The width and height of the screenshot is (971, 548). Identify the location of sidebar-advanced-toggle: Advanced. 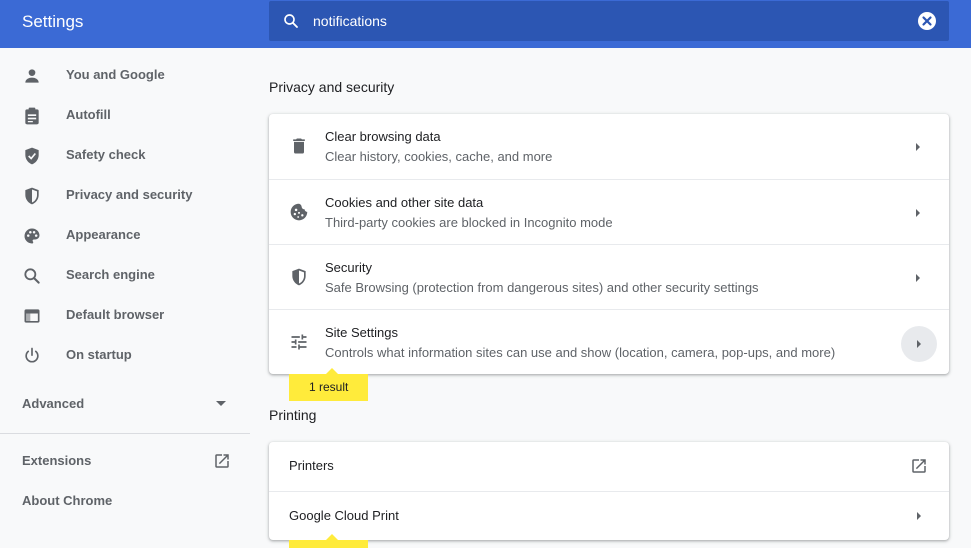
(125, 404).